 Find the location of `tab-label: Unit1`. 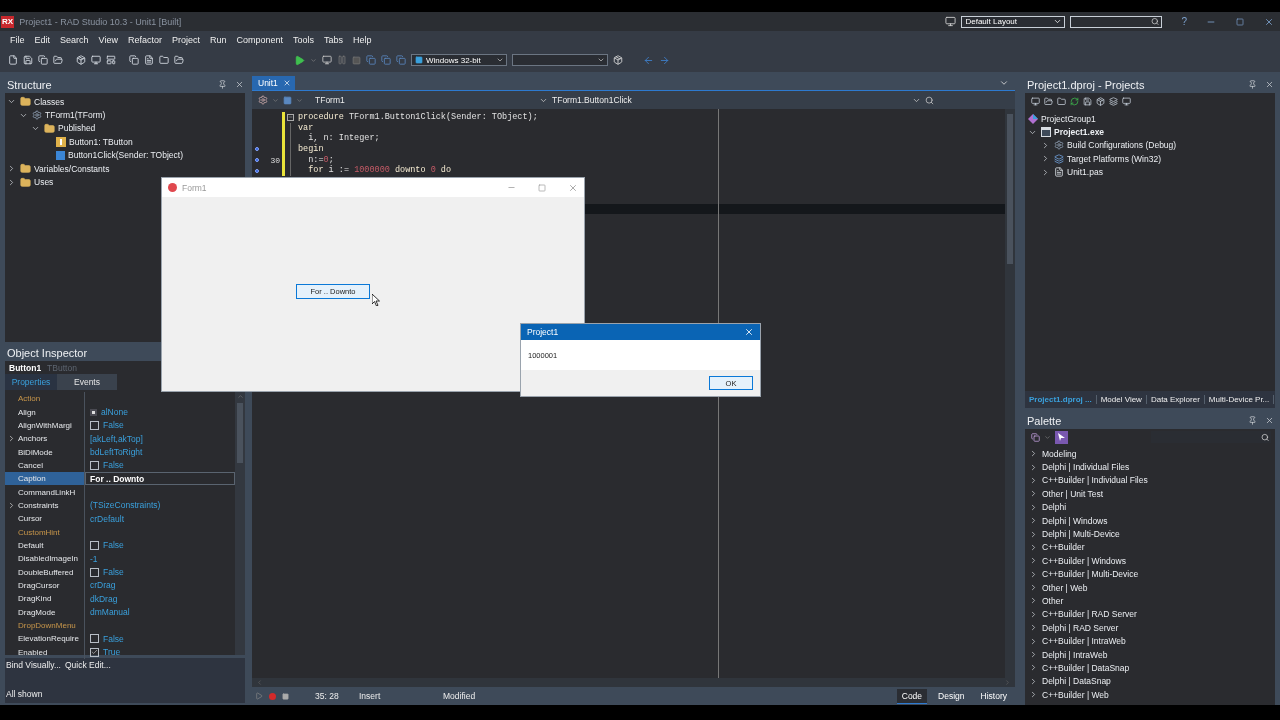

tab-label: Unit1 is located at coordinates (268, 83).